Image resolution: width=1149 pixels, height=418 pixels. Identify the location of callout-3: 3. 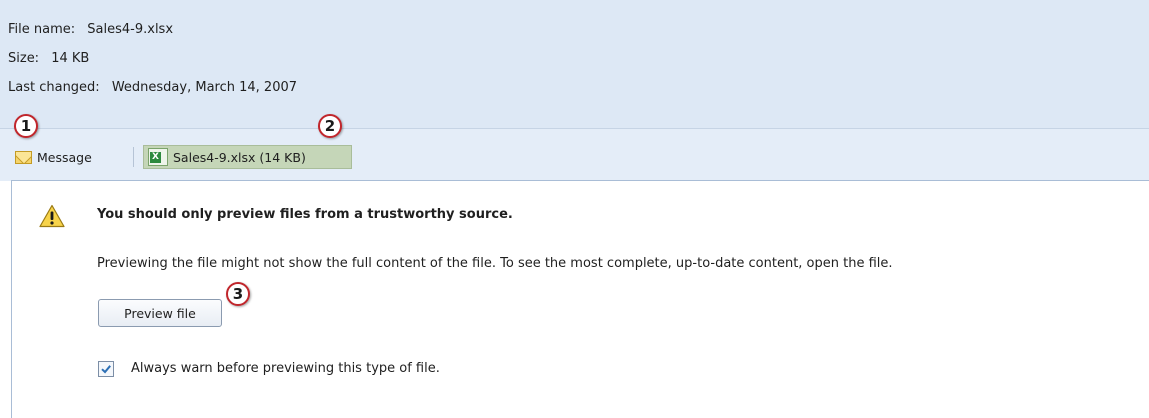
(238, 294).